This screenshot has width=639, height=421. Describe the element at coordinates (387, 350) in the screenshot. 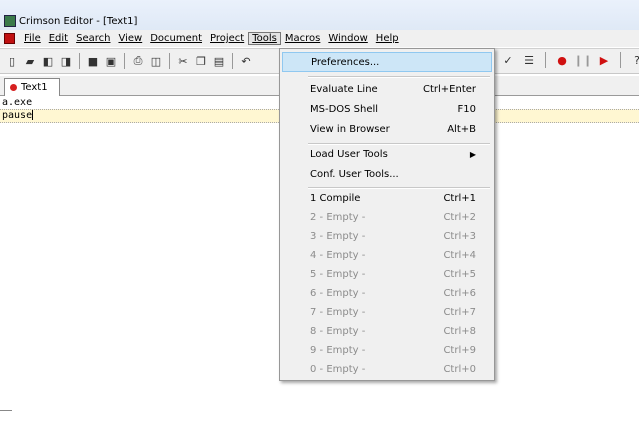

I see `menu-item-empty-9: 9 - Empty - Ctrl+9` at that location.